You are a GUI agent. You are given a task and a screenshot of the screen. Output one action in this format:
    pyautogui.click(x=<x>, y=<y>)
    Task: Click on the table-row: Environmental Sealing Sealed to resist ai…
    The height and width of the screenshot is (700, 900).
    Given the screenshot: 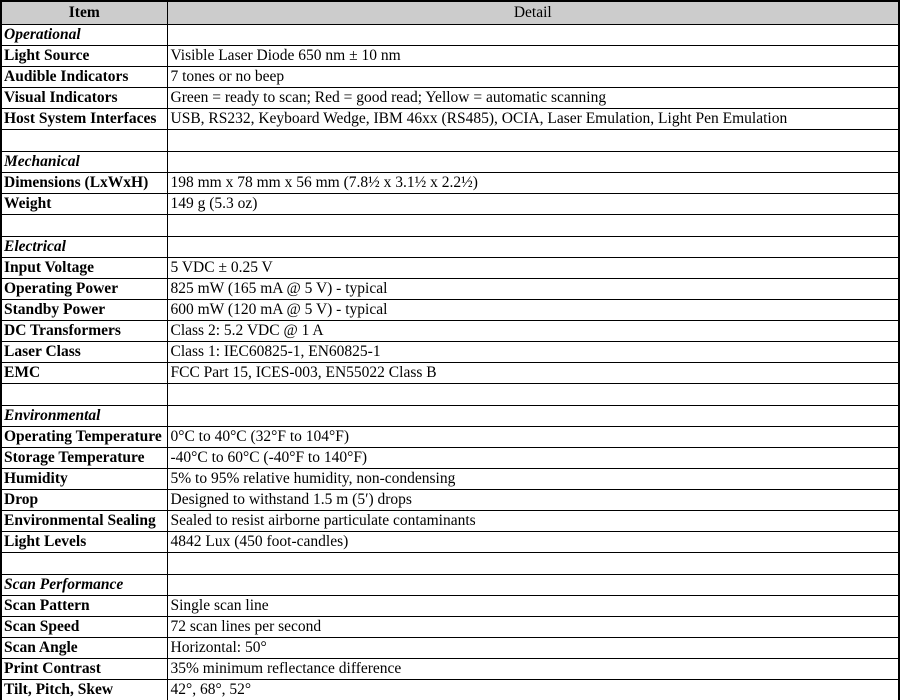 What is the action you would take?
    pyautogui.click(x=450, y=521)
    